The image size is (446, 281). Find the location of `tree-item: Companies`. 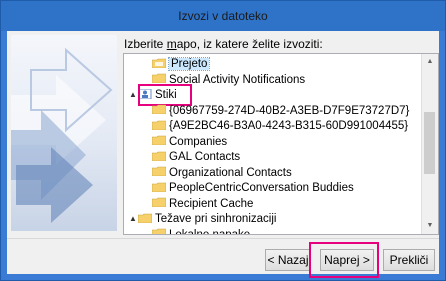

tree-item: Companies is located at coordinates (184, 142).